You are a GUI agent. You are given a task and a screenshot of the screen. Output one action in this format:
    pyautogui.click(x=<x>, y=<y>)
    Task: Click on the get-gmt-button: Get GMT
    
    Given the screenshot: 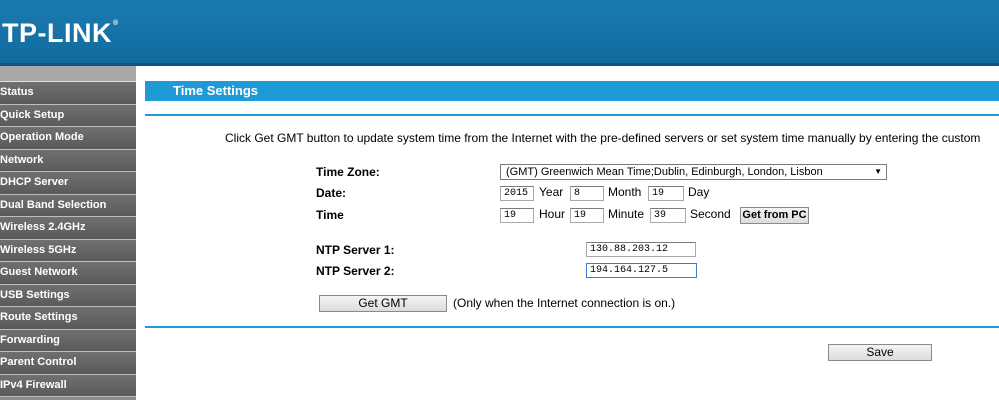 What is the action you would take?
    pyautogui.click(x=383, y=303)
    